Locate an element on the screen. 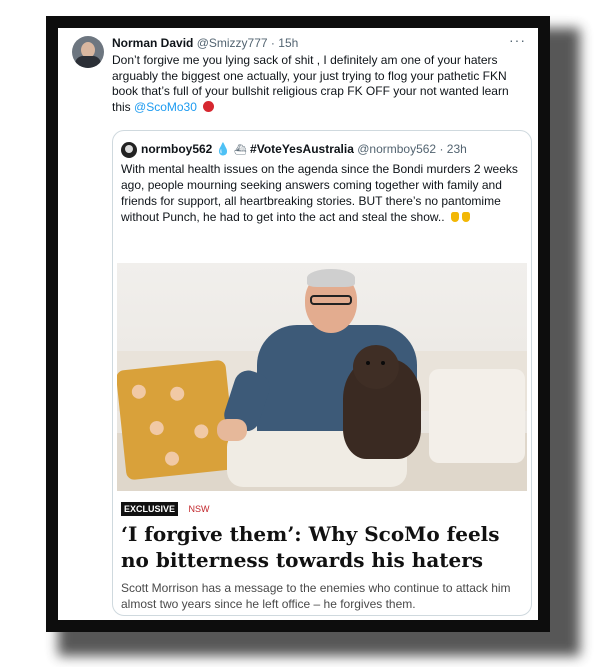 The image size is (595, 667). quoted-time: 23h is located at coordinates (457, 149).